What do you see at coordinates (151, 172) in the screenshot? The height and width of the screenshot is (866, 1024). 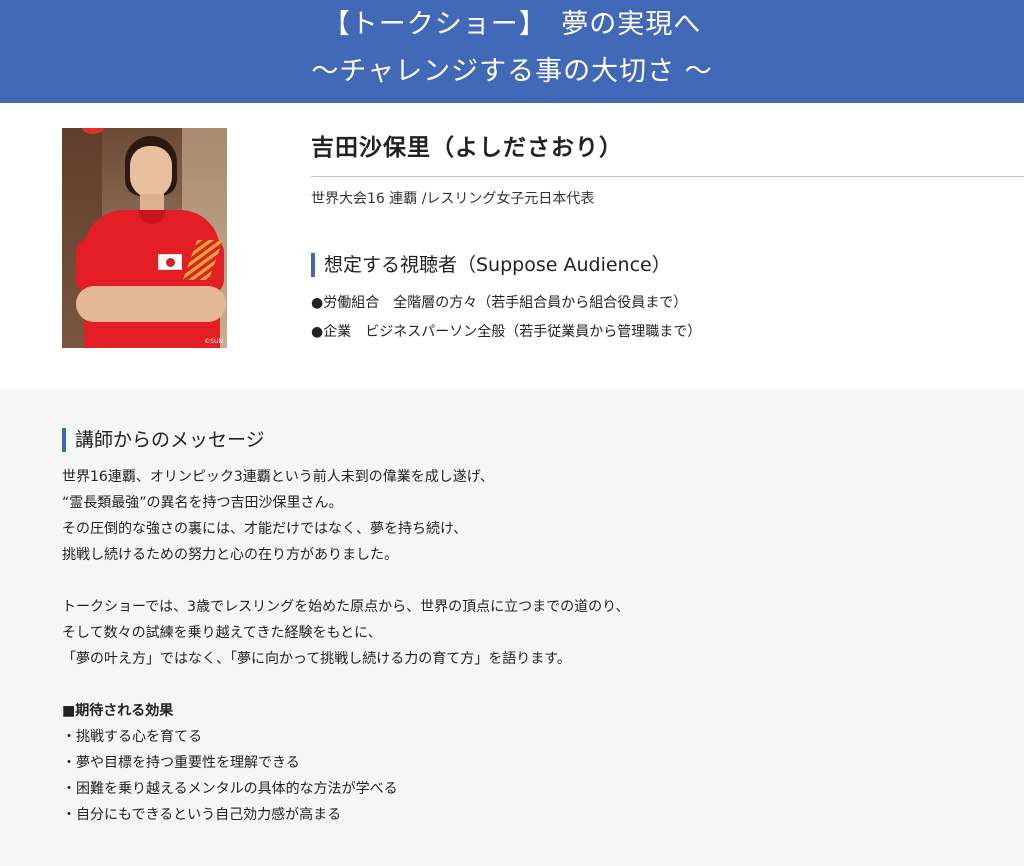 I see `photo-face` at bounding box center [151, 172].